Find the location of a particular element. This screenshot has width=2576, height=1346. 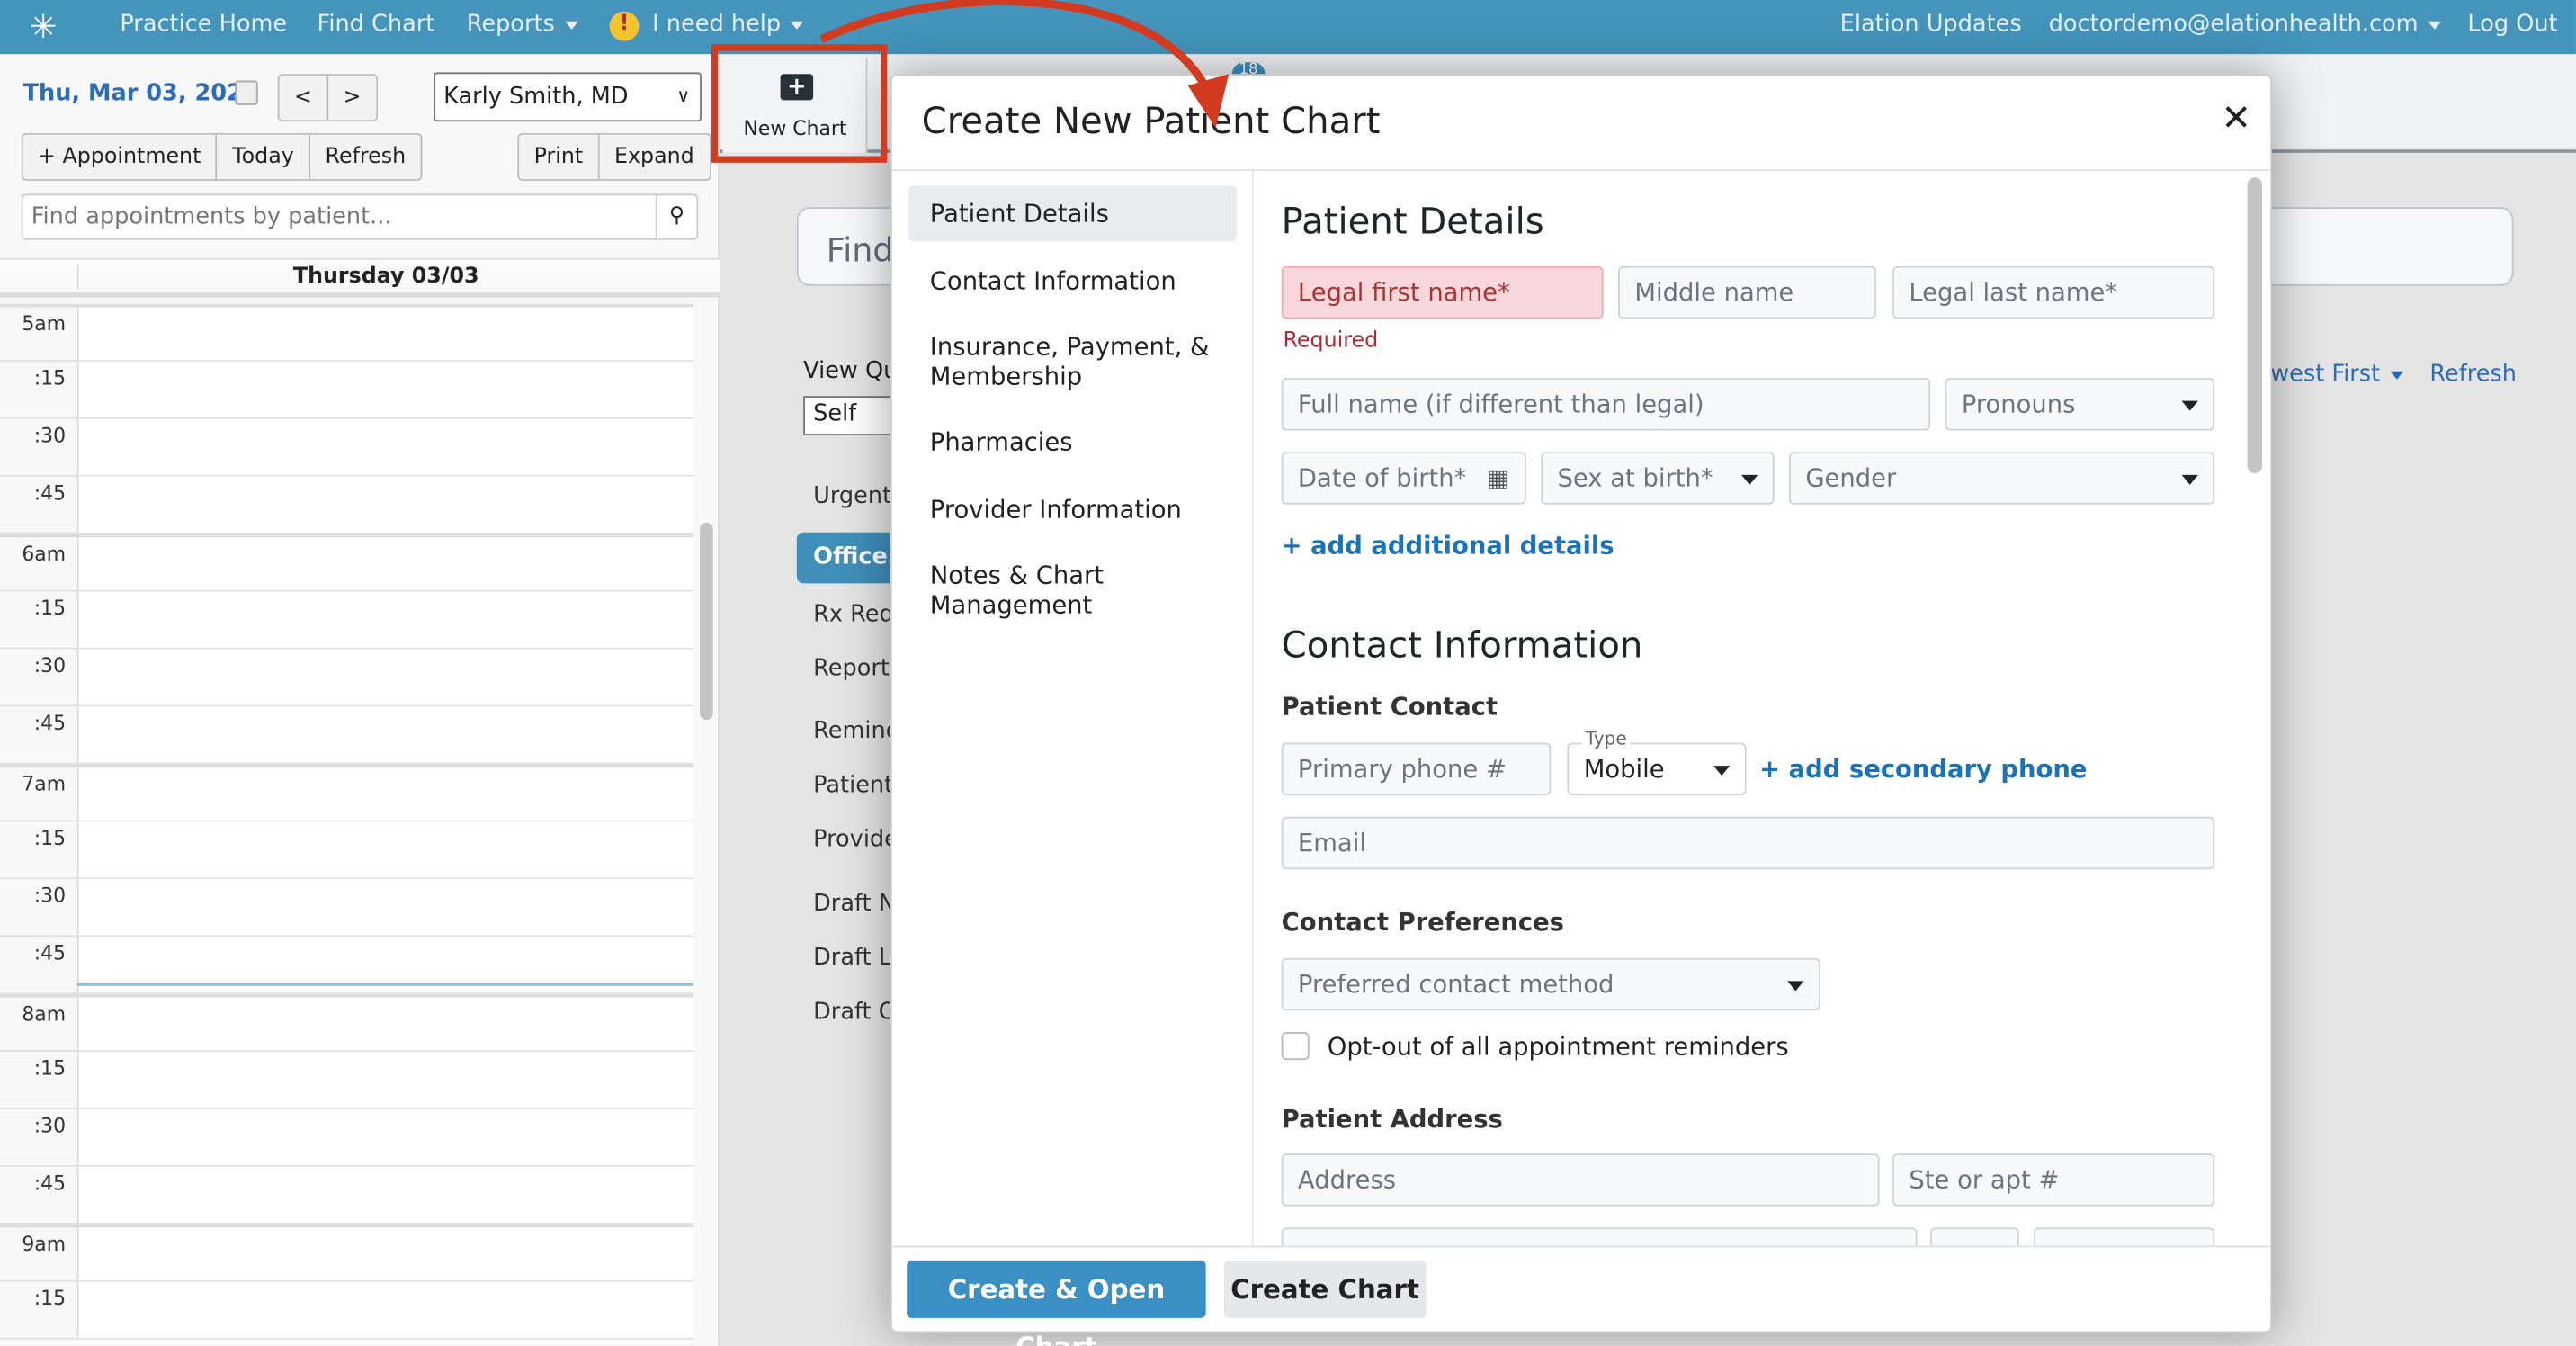

print-button: Print is located at coordinates (559, 157).